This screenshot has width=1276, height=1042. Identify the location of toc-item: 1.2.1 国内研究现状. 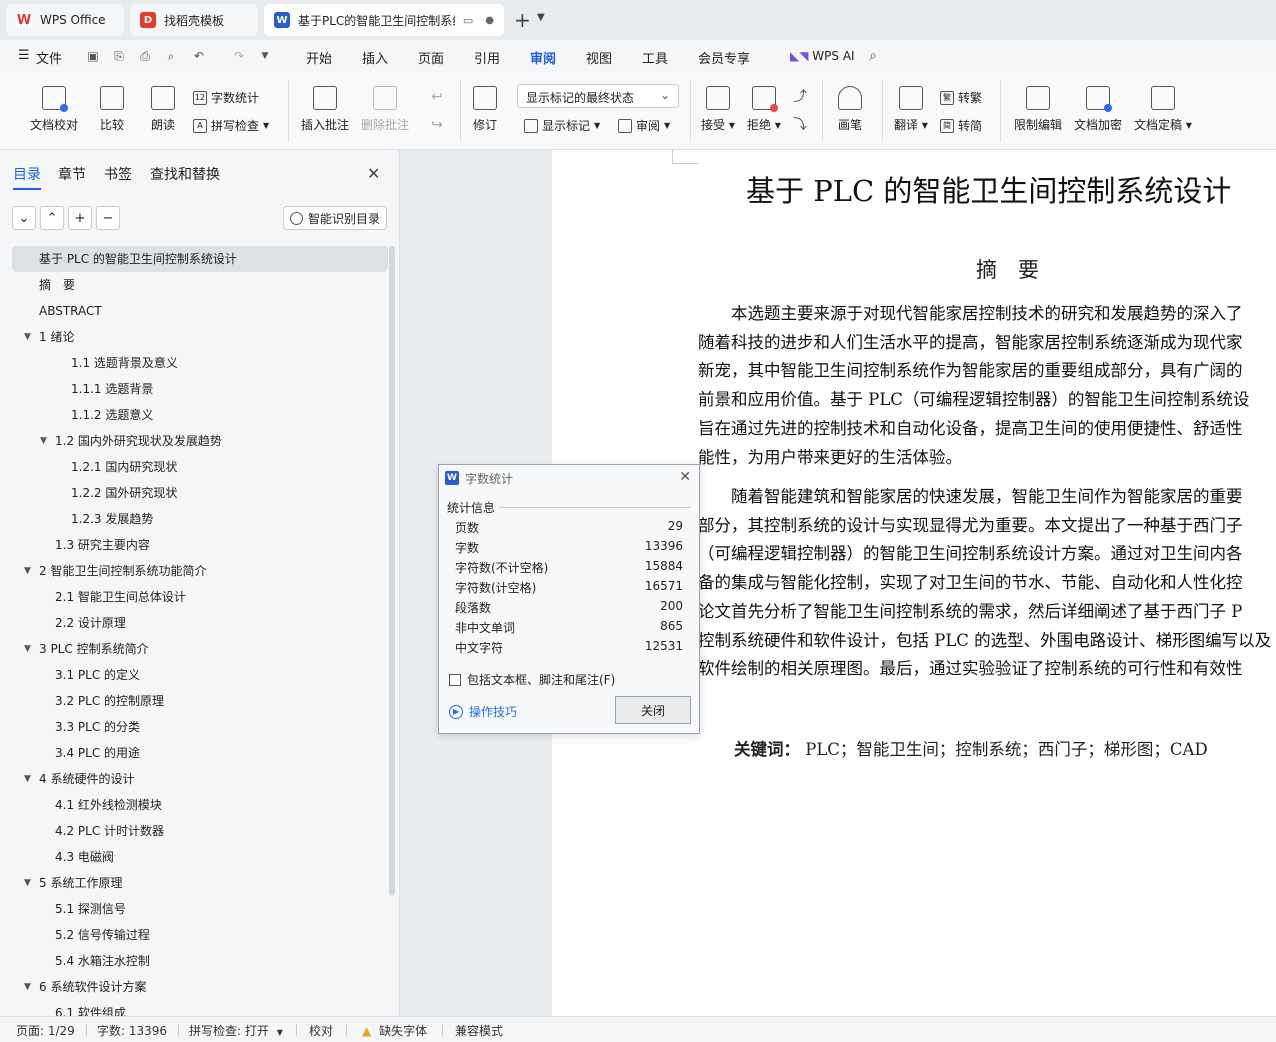
(200, 467).